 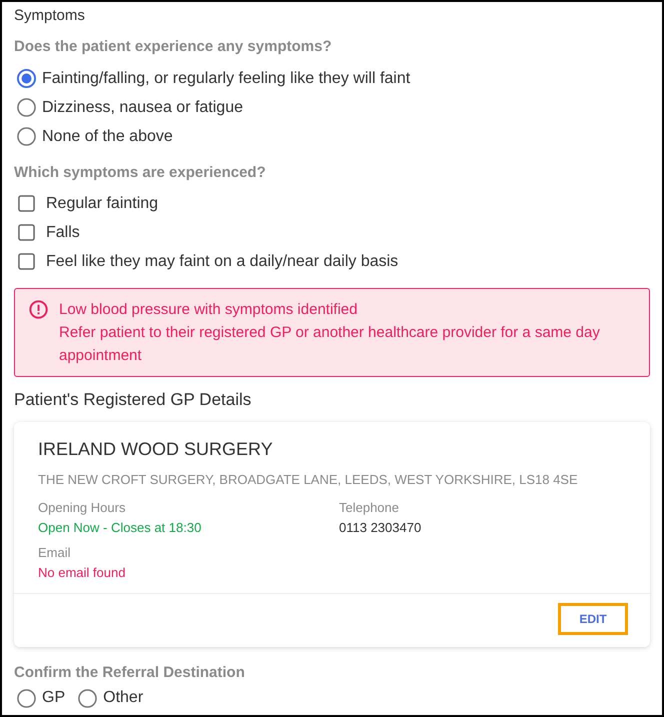 What do you see at coordinates (593, 619) in the screenshot?
I see `edit-button: EDIT` at bounding box center [593, 619].